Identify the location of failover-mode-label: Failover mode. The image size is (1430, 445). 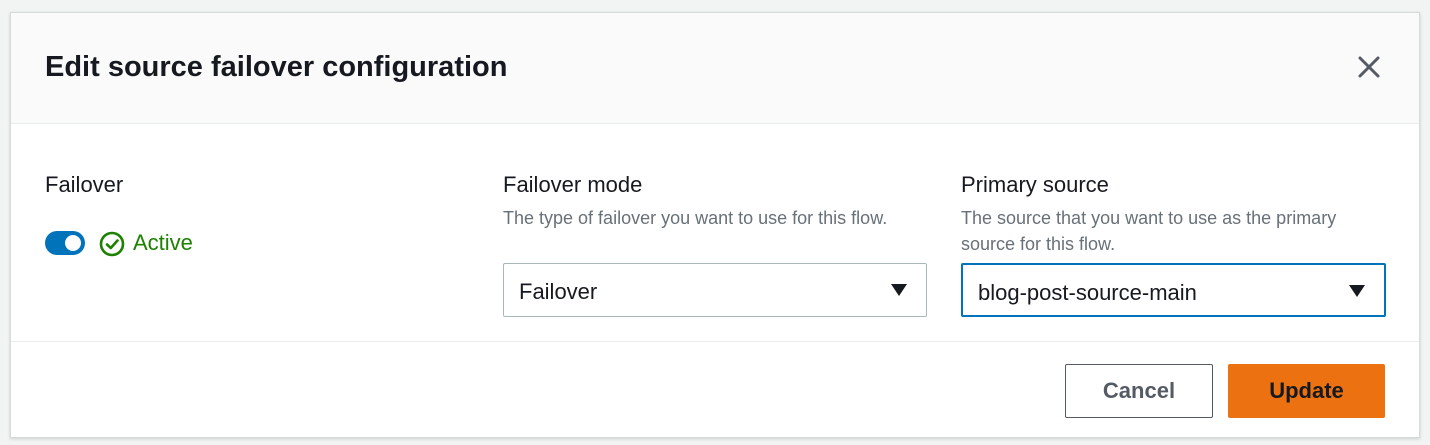
(573, 184).